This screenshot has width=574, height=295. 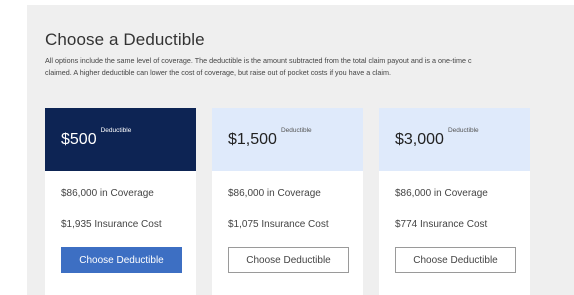 I want to click on option-header: $1,500Deductible, so click(x=287, y=139).